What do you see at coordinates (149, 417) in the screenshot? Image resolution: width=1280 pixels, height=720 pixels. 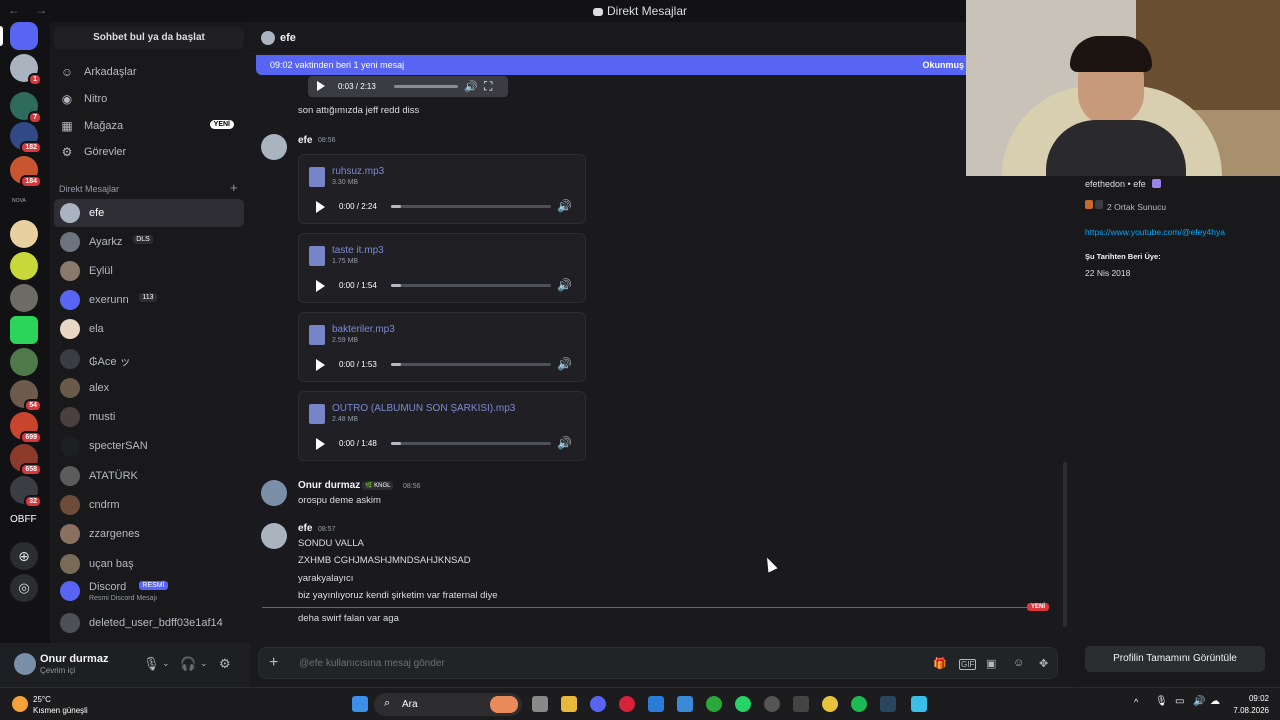 I see `dm-item: musti` at bounding box center [149, 417].